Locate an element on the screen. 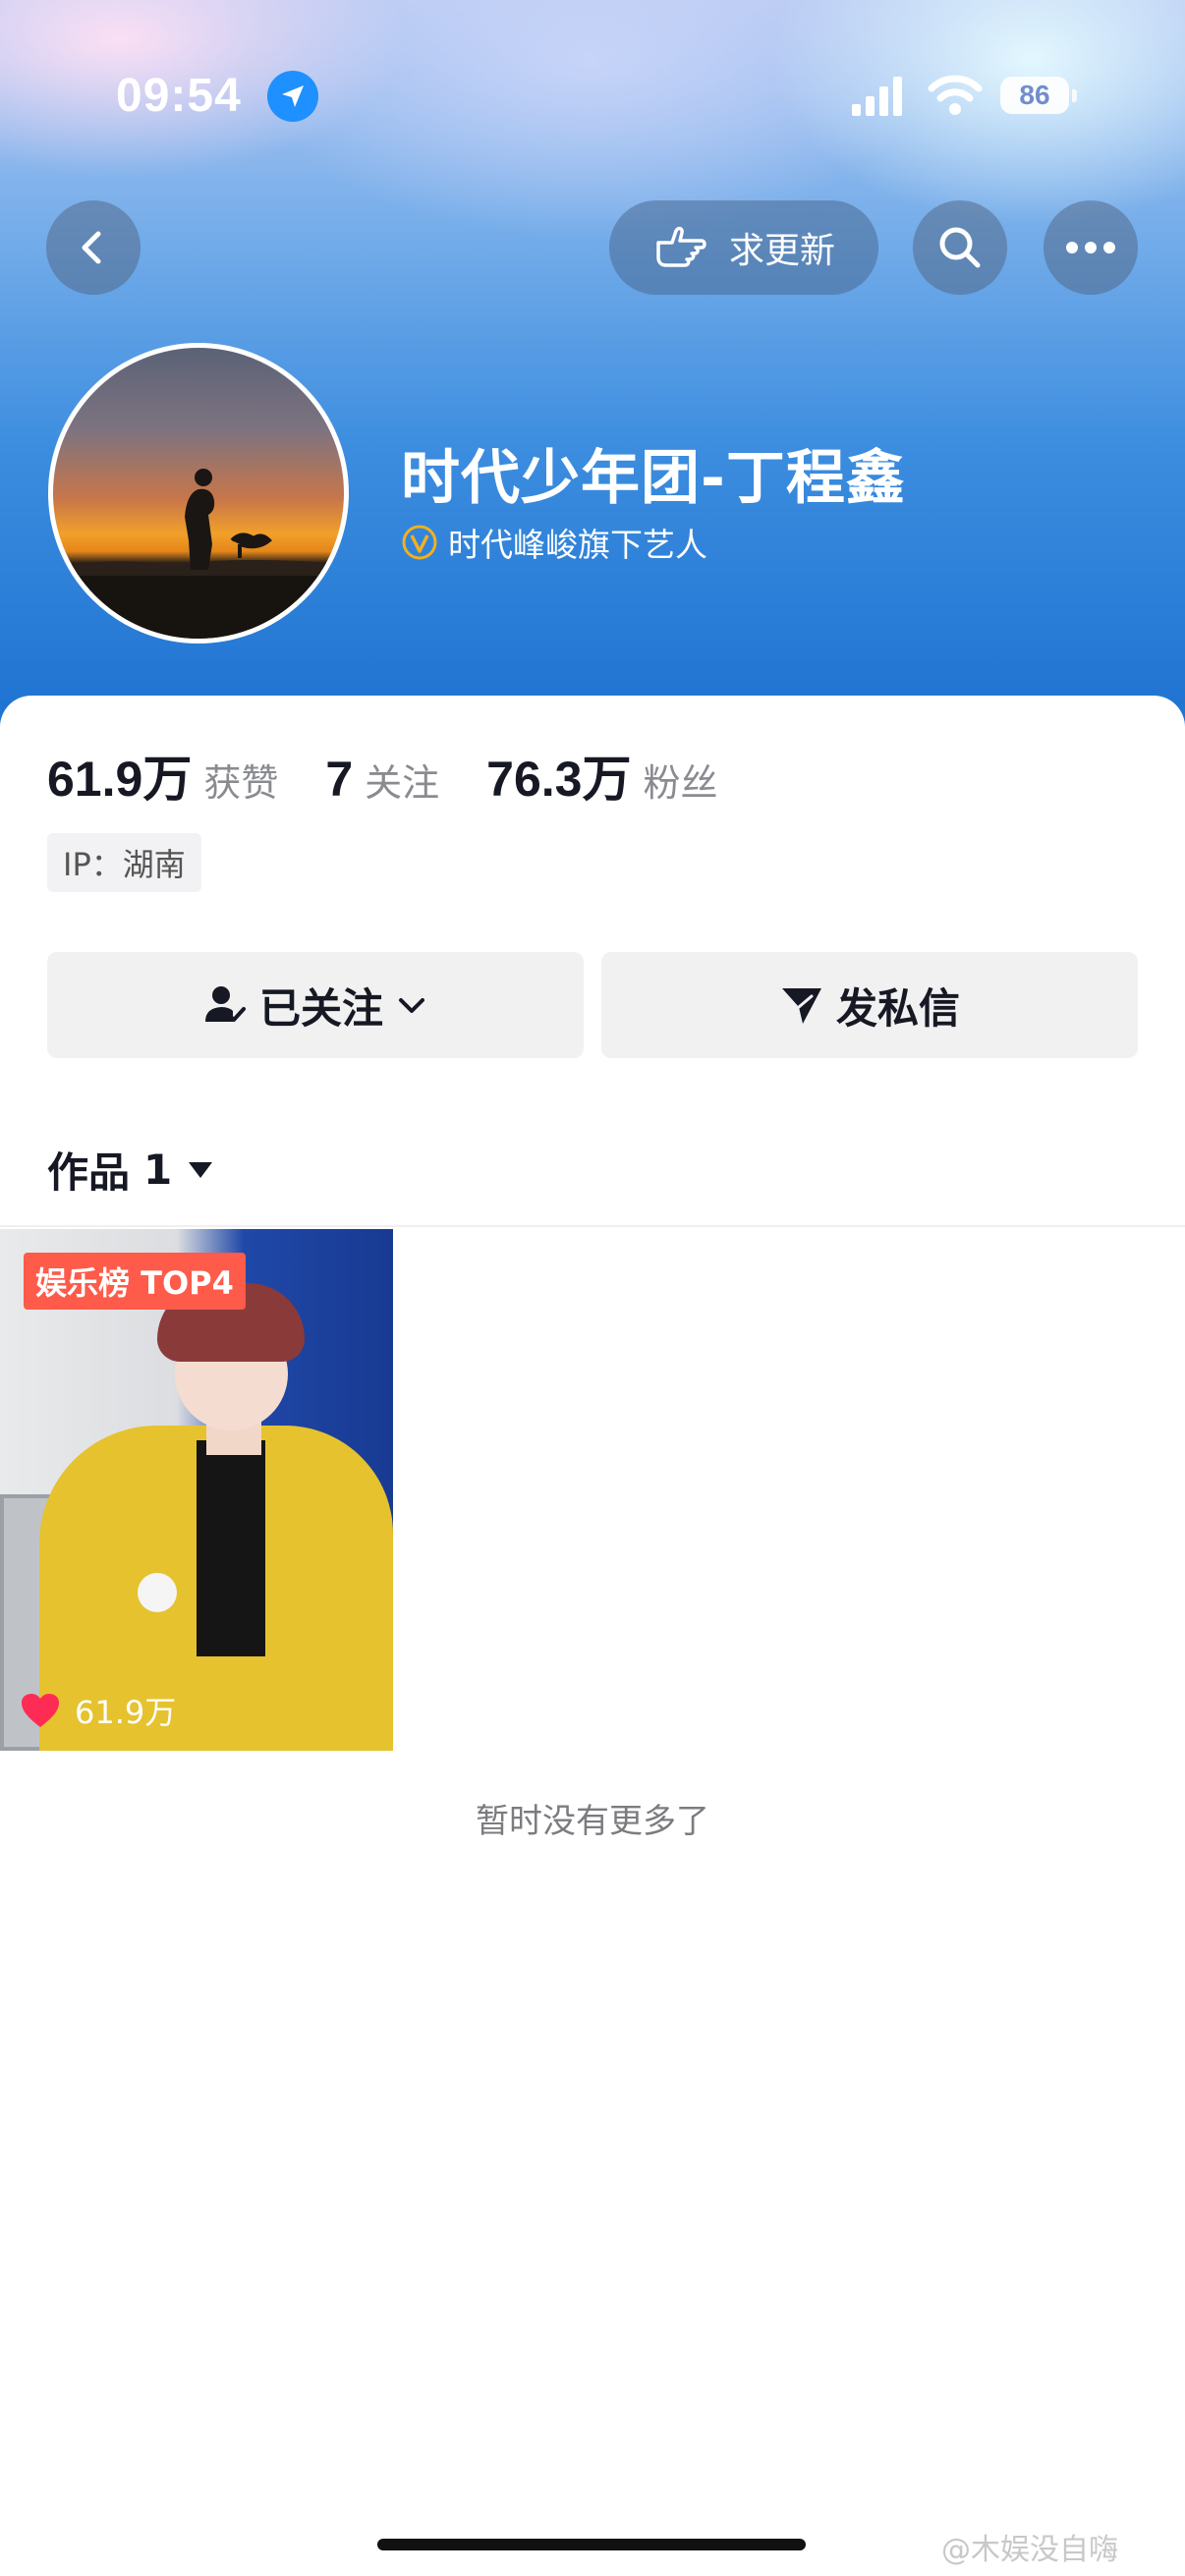  verification-row: 时代峰峻旗下艺人 is located at coordinates (554, 542).